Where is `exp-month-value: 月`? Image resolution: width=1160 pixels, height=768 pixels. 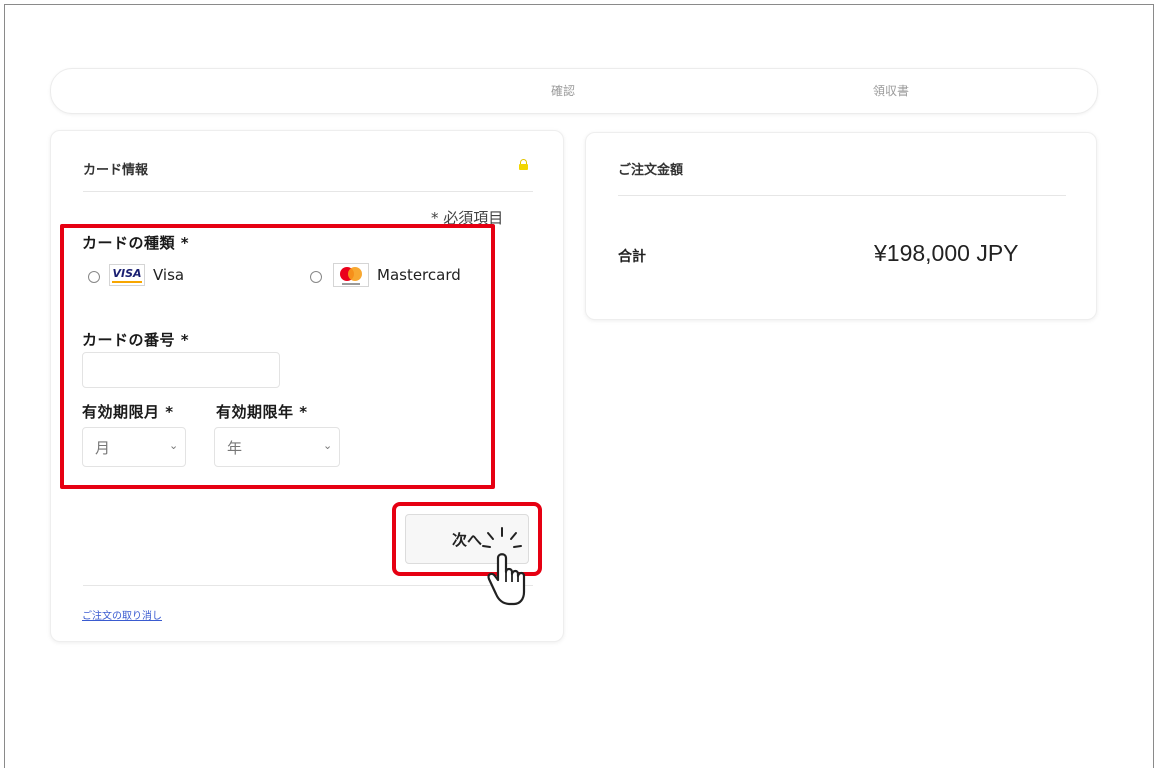
exp-month-value: 月 is located at coordinates (103, 448).